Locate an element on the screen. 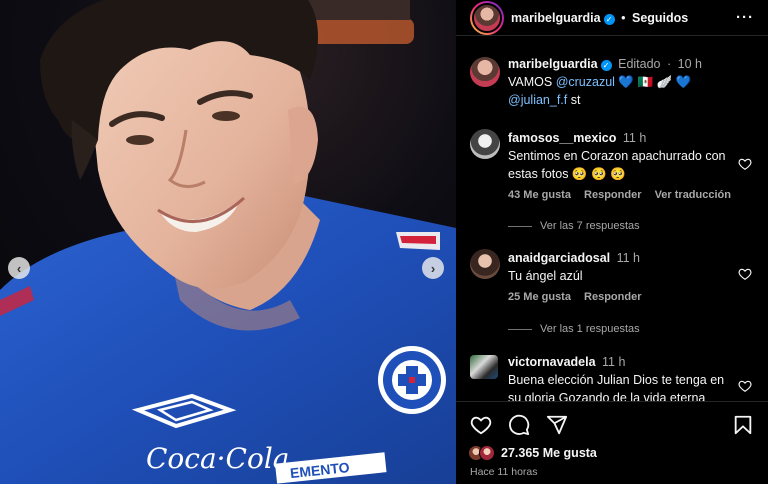 This screenshot has width=768, height=484. jersey-sponsor: Coca·Cola is located at coordinates (218, 458).